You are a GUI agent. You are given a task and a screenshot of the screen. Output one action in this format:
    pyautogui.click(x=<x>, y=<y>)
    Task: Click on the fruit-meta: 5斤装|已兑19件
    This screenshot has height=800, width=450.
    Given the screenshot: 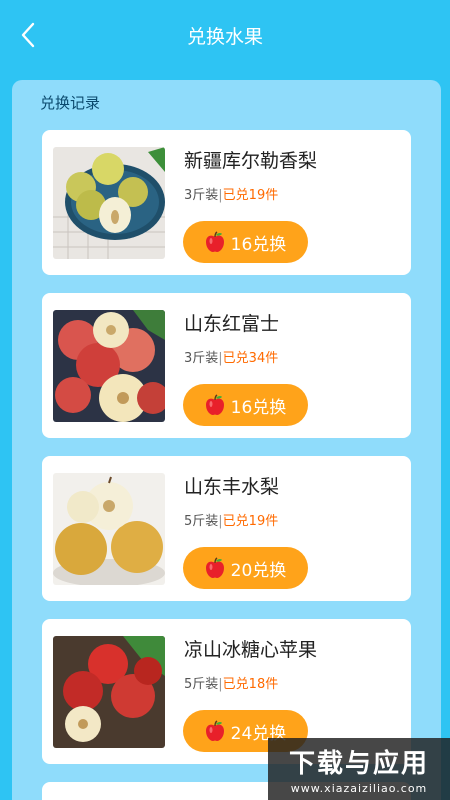 What is the action you would take?
    pyautogui.click(x=231, y=519)
    